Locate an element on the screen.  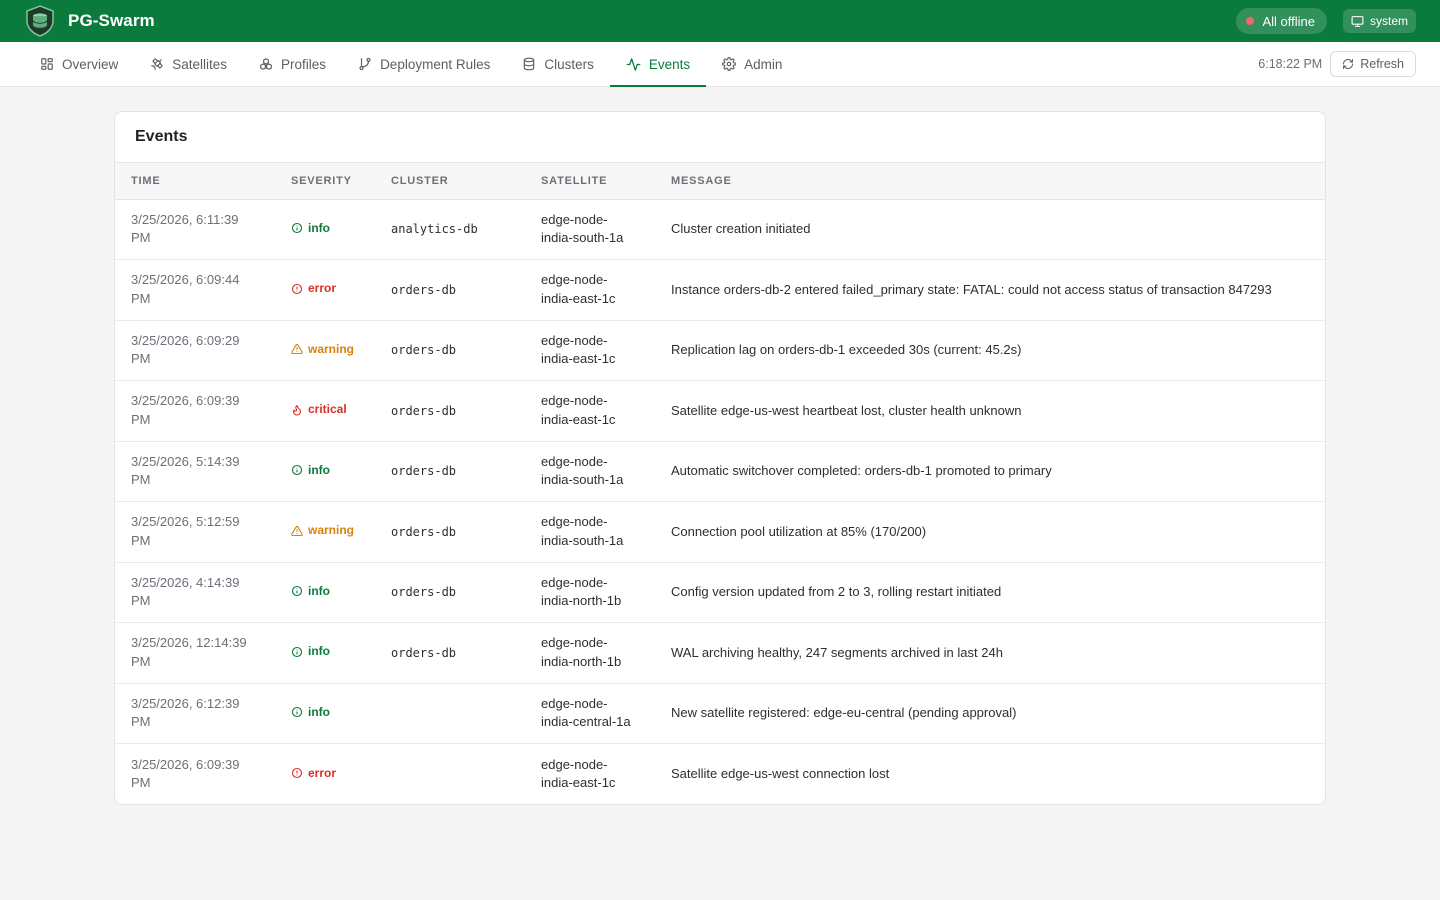
event-time: 3/25/2026, 6:09:39 PM is located at coordinates (185, 773).